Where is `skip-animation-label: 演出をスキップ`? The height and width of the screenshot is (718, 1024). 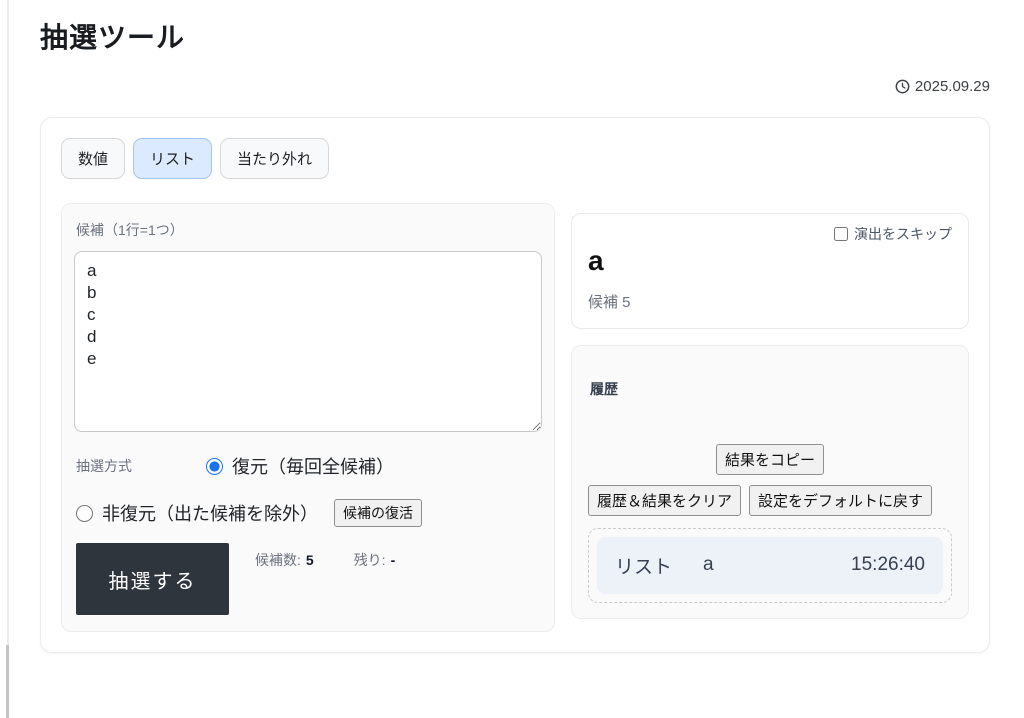
skip-animation-label: 演出をスキップ is located at coordinates (903, 234).